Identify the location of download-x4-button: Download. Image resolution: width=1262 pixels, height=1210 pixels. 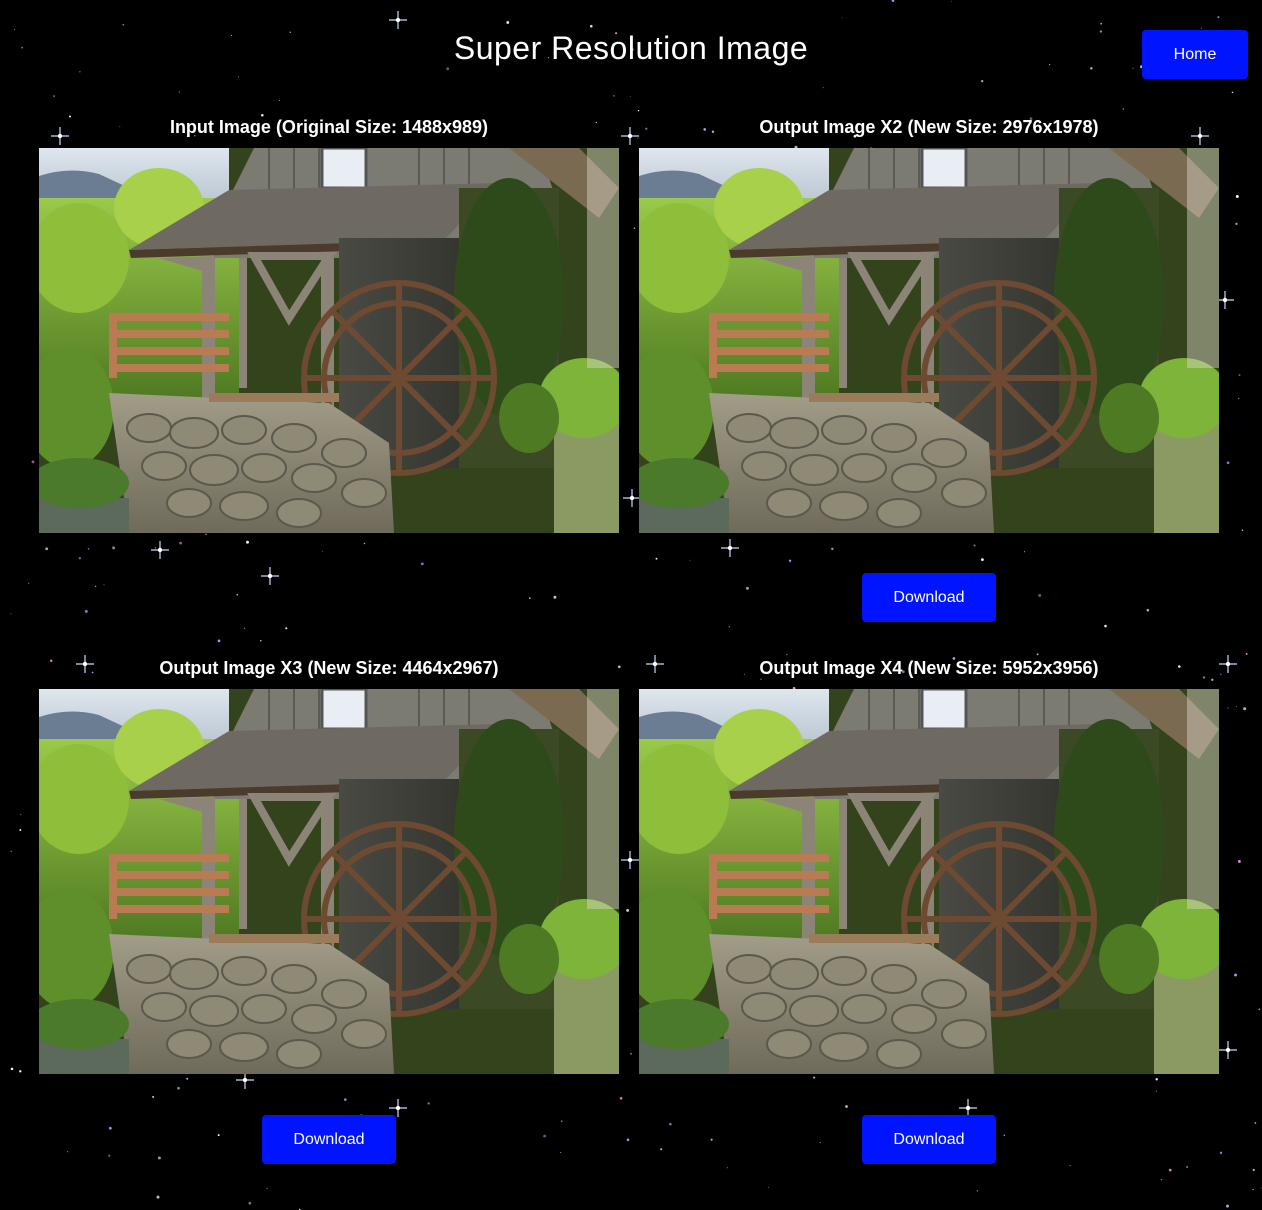
(929, 1139).